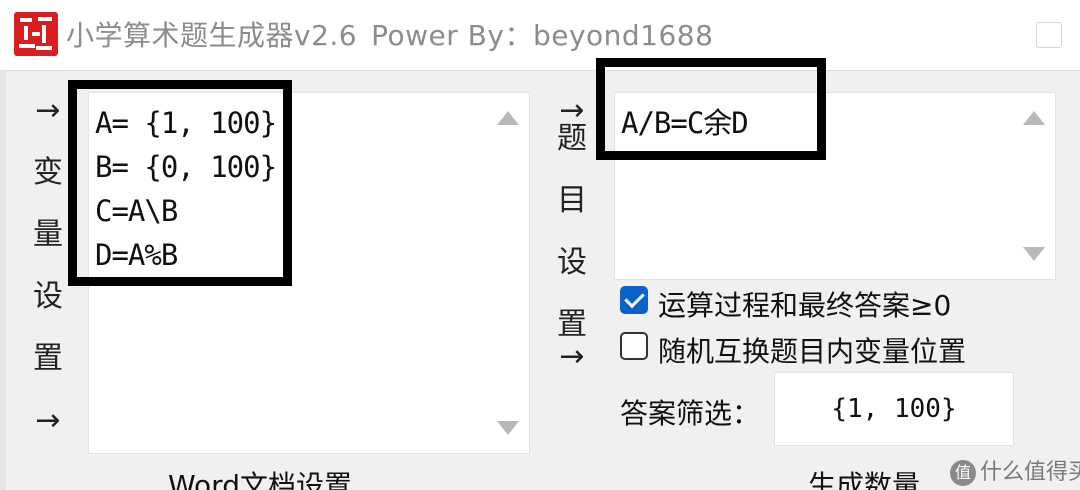  I want to click on nonnegative-option: 运算过程和最终答案≥0, so click(840, 303).